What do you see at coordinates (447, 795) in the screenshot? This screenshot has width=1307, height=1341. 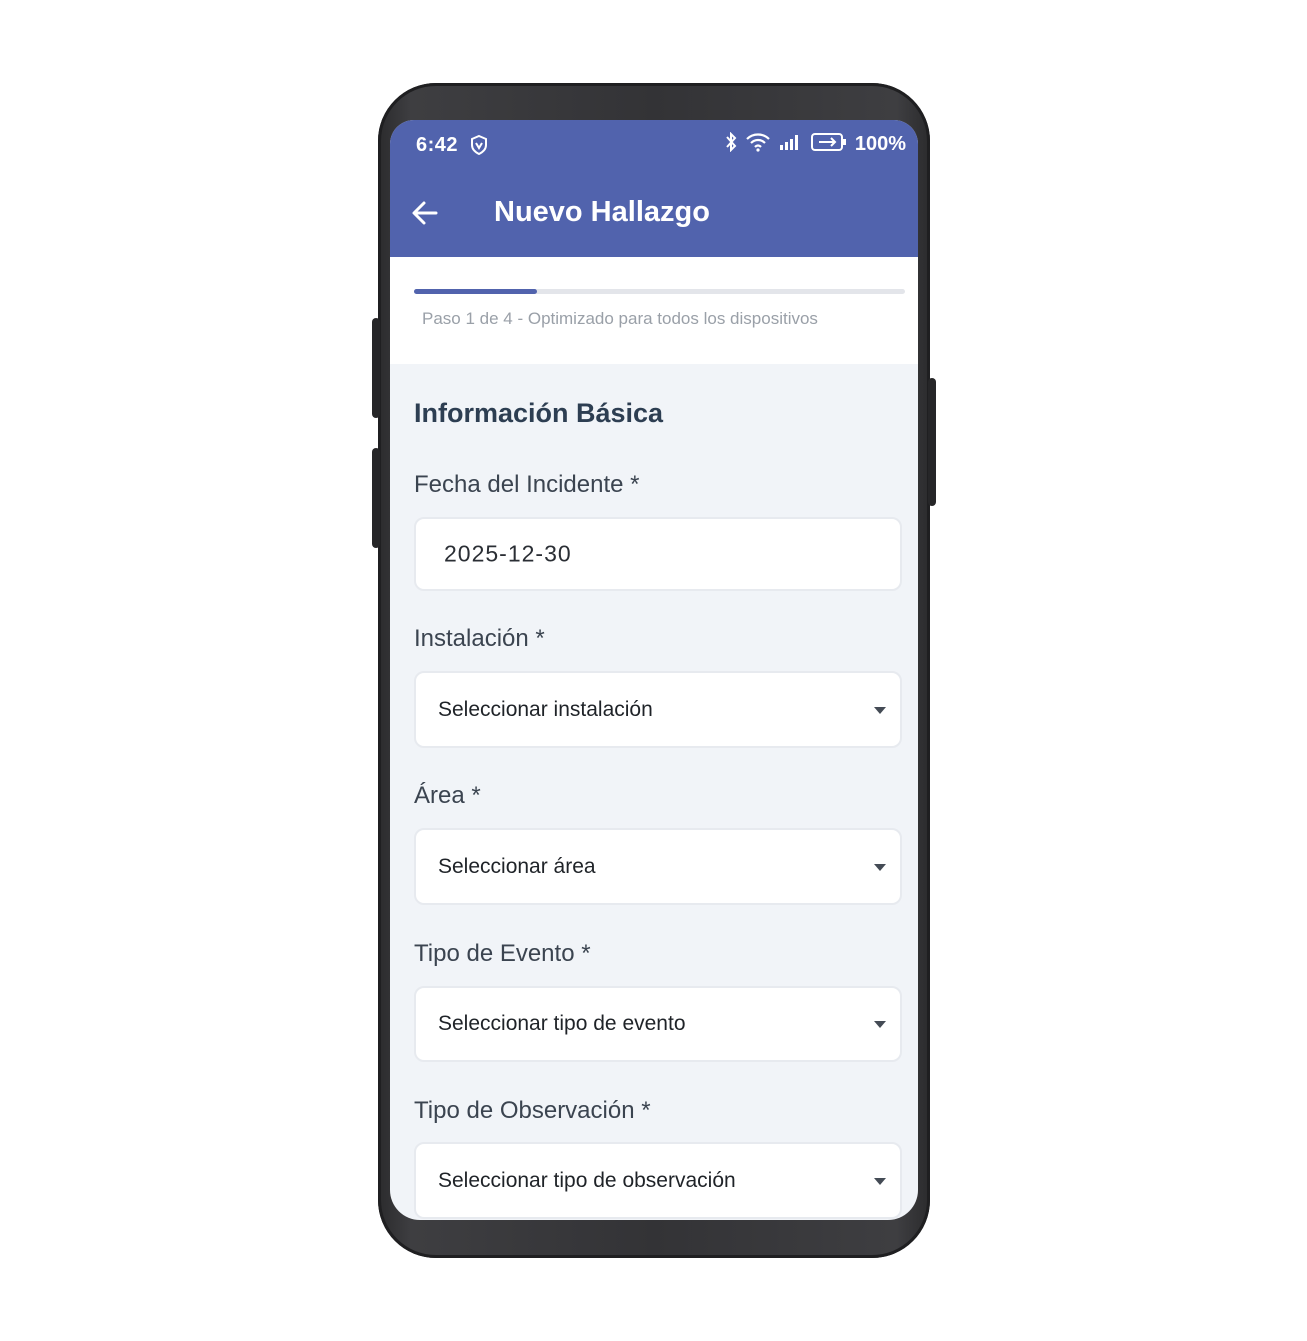 I see `area-label: Área *` at bounding box center [447, 795].